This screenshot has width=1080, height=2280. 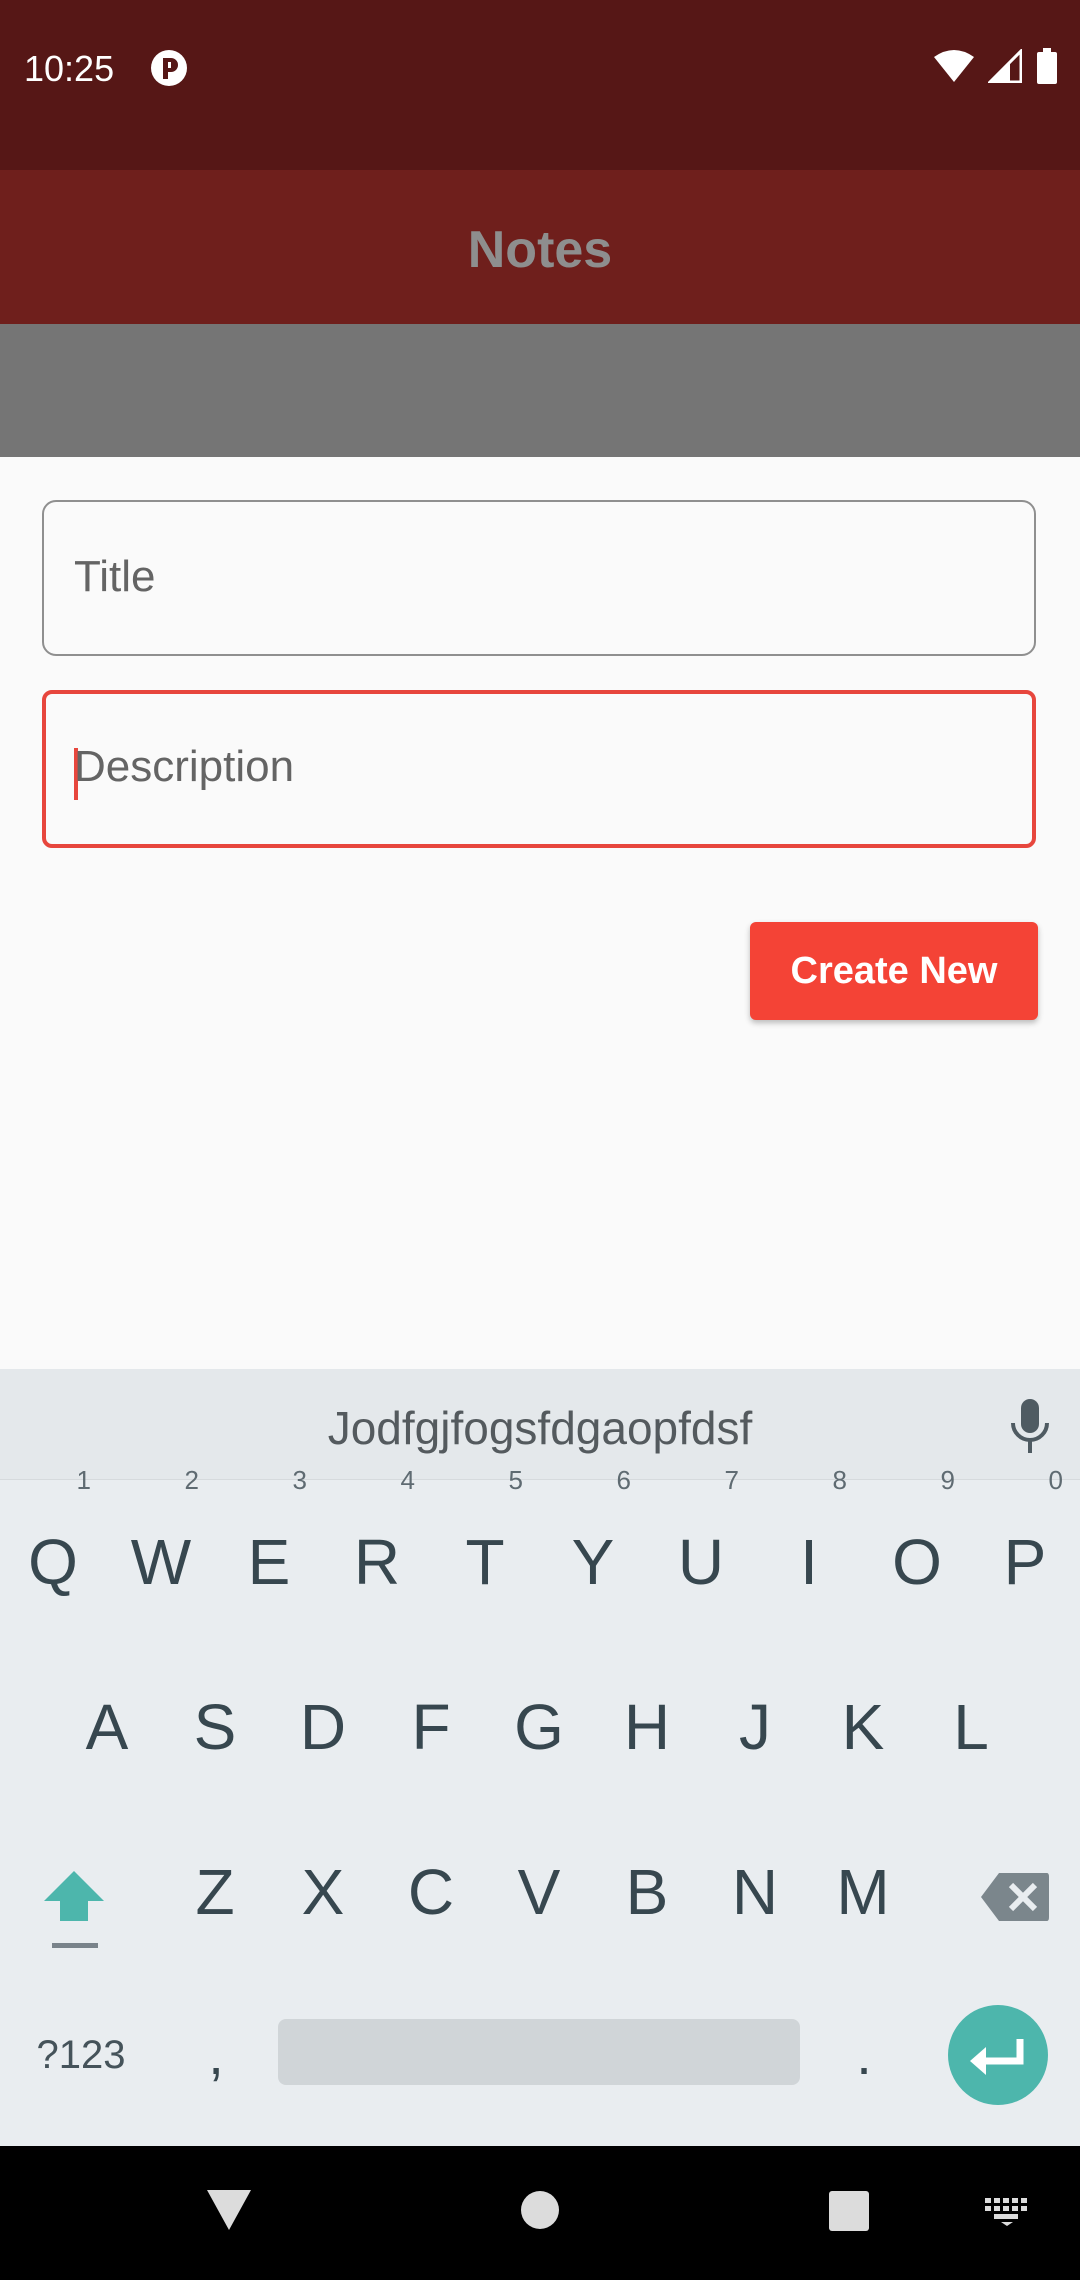 What do you see at coordinates (299, 1480) in the screenshot?
I see `key-hint: 3` at bounding box center [299, 1480].